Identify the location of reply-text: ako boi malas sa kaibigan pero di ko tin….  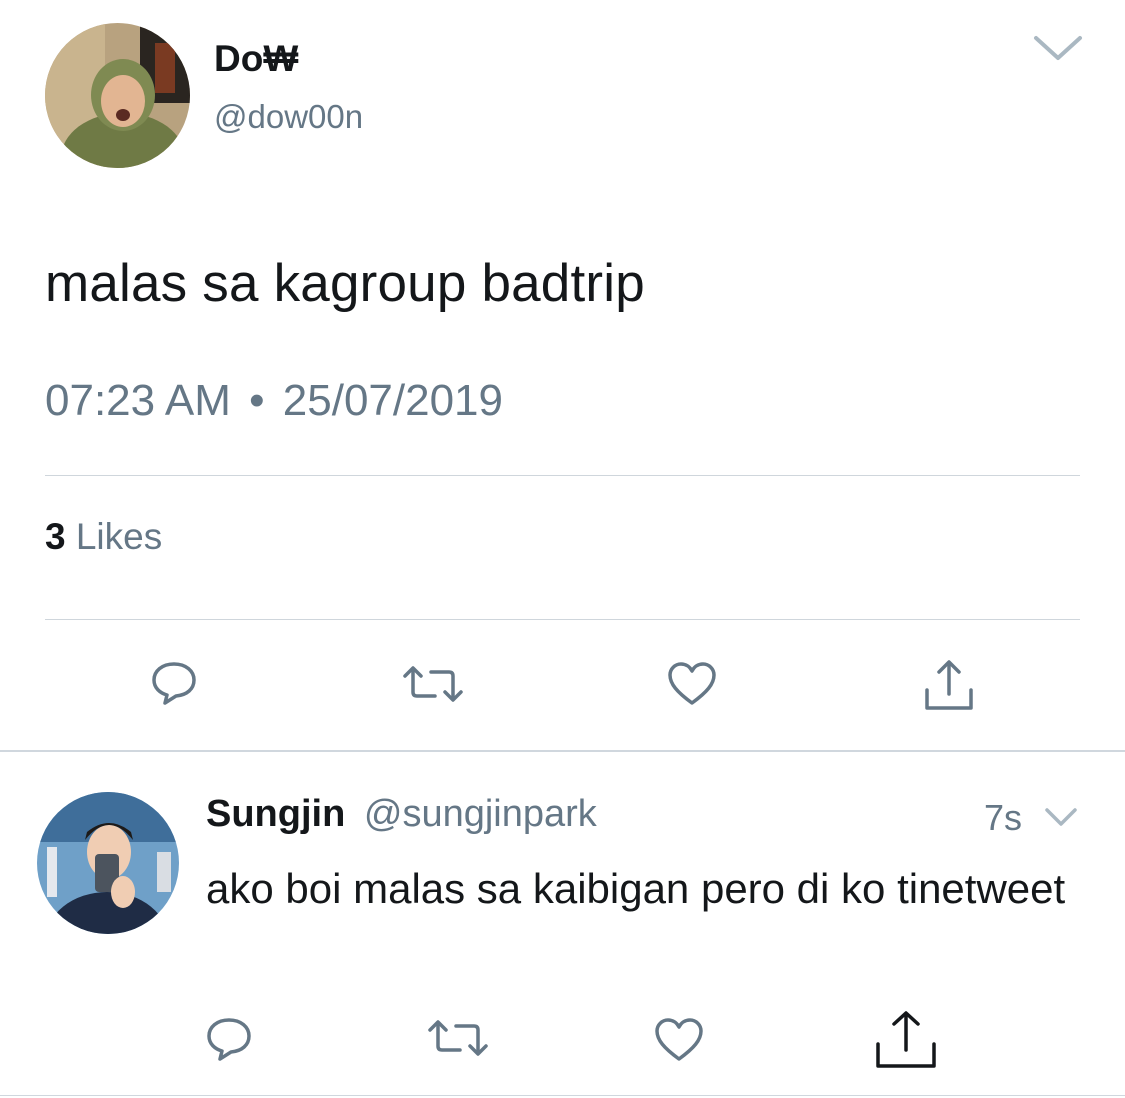
(636, 888).